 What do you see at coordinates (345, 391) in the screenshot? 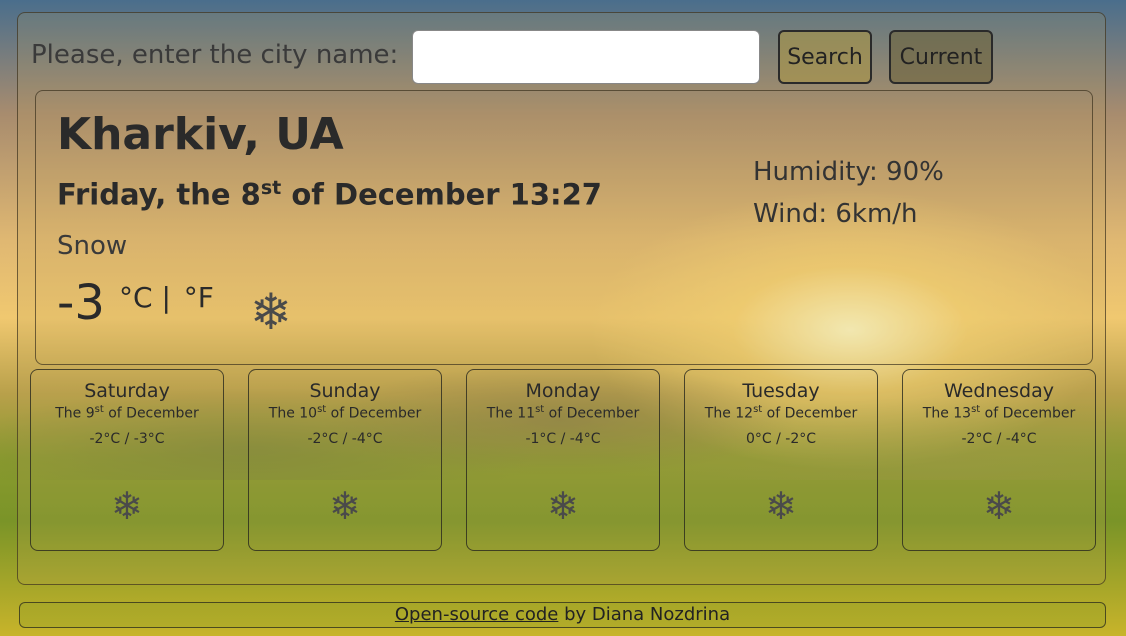
I see `forecast-day: Sunday` at bounding box center [345, 391].